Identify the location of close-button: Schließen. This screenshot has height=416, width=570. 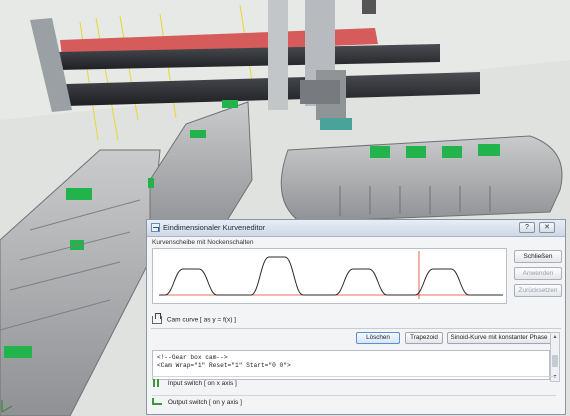
(538, 256).